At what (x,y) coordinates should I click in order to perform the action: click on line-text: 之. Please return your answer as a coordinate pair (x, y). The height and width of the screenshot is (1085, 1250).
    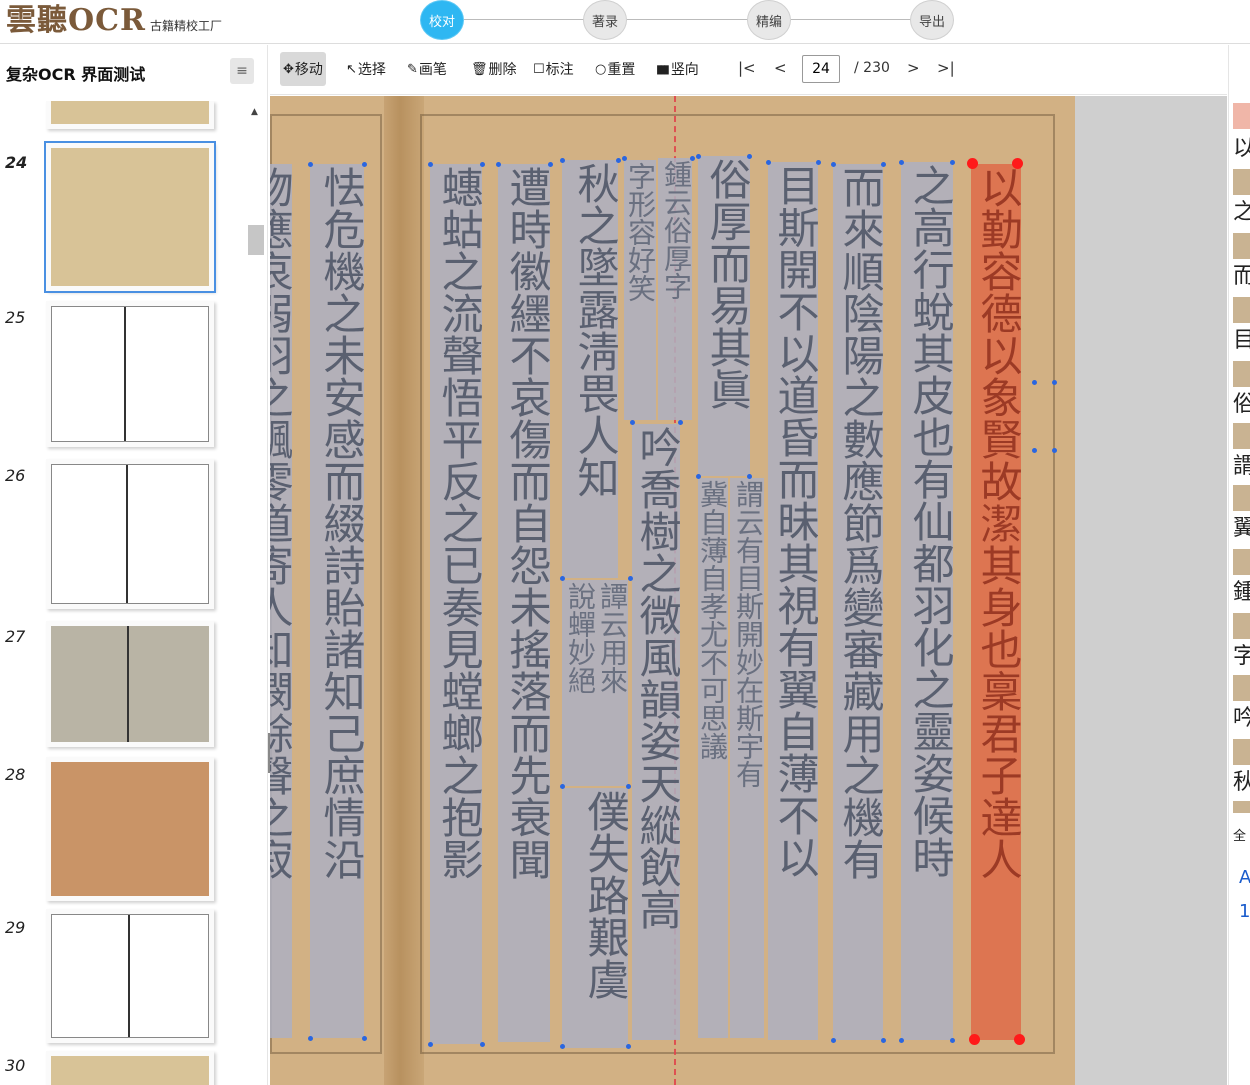
    Looking at the image, I should click on (1241, 213).